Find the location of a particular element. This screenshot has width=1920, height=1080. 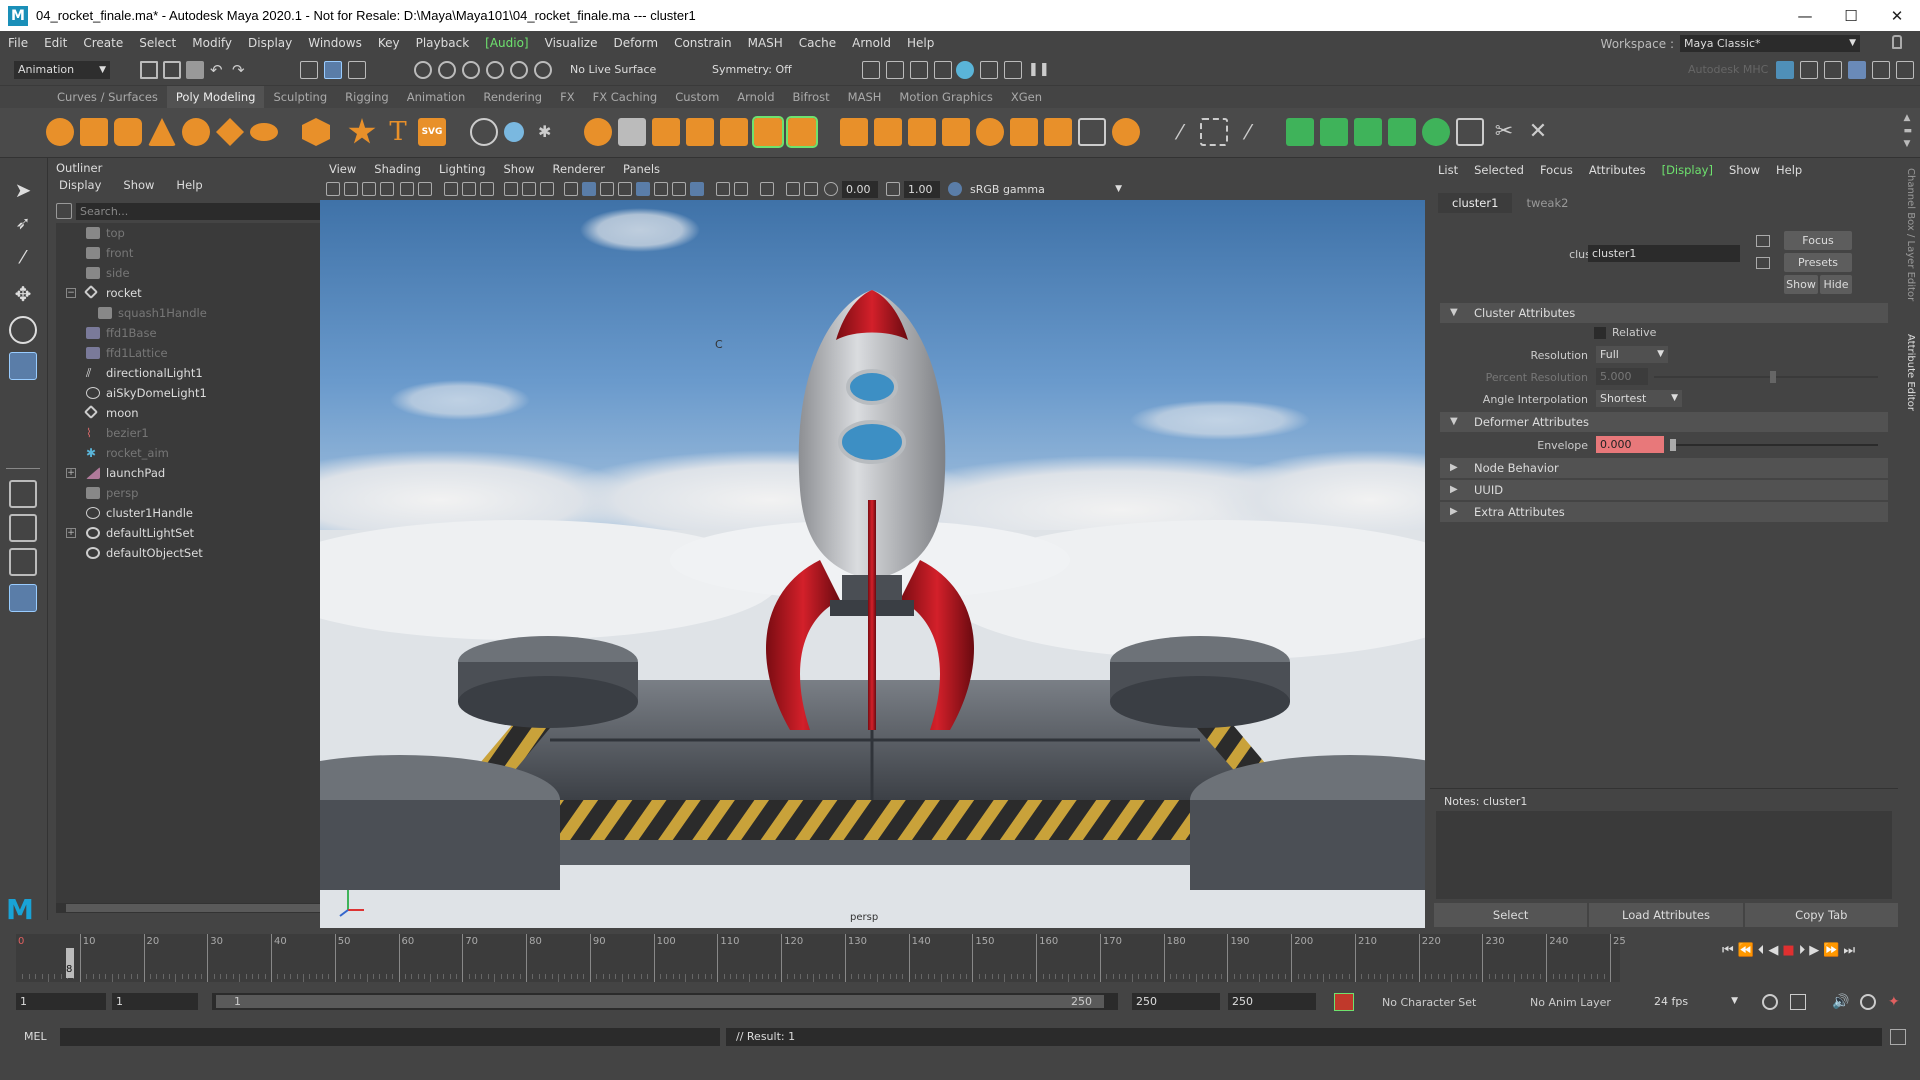

render-frame-icon is located at coordinates (895, 70).